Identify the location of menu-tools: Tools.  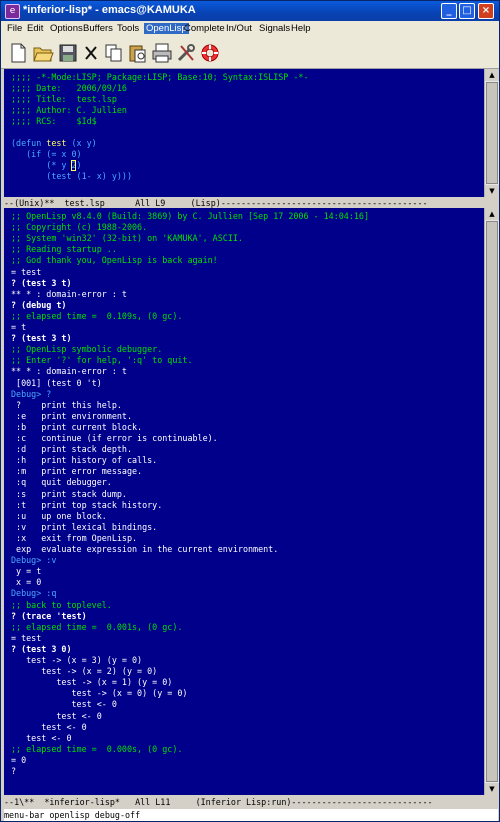
(128, 28).